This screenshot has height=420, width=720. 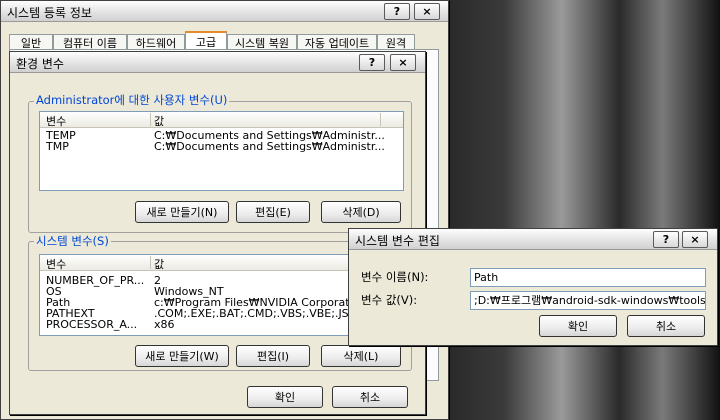 I want to click on variable-value-input: ;D:₩프로그램₩android-sdk-windows₩tools, so click(x=588, y=300).